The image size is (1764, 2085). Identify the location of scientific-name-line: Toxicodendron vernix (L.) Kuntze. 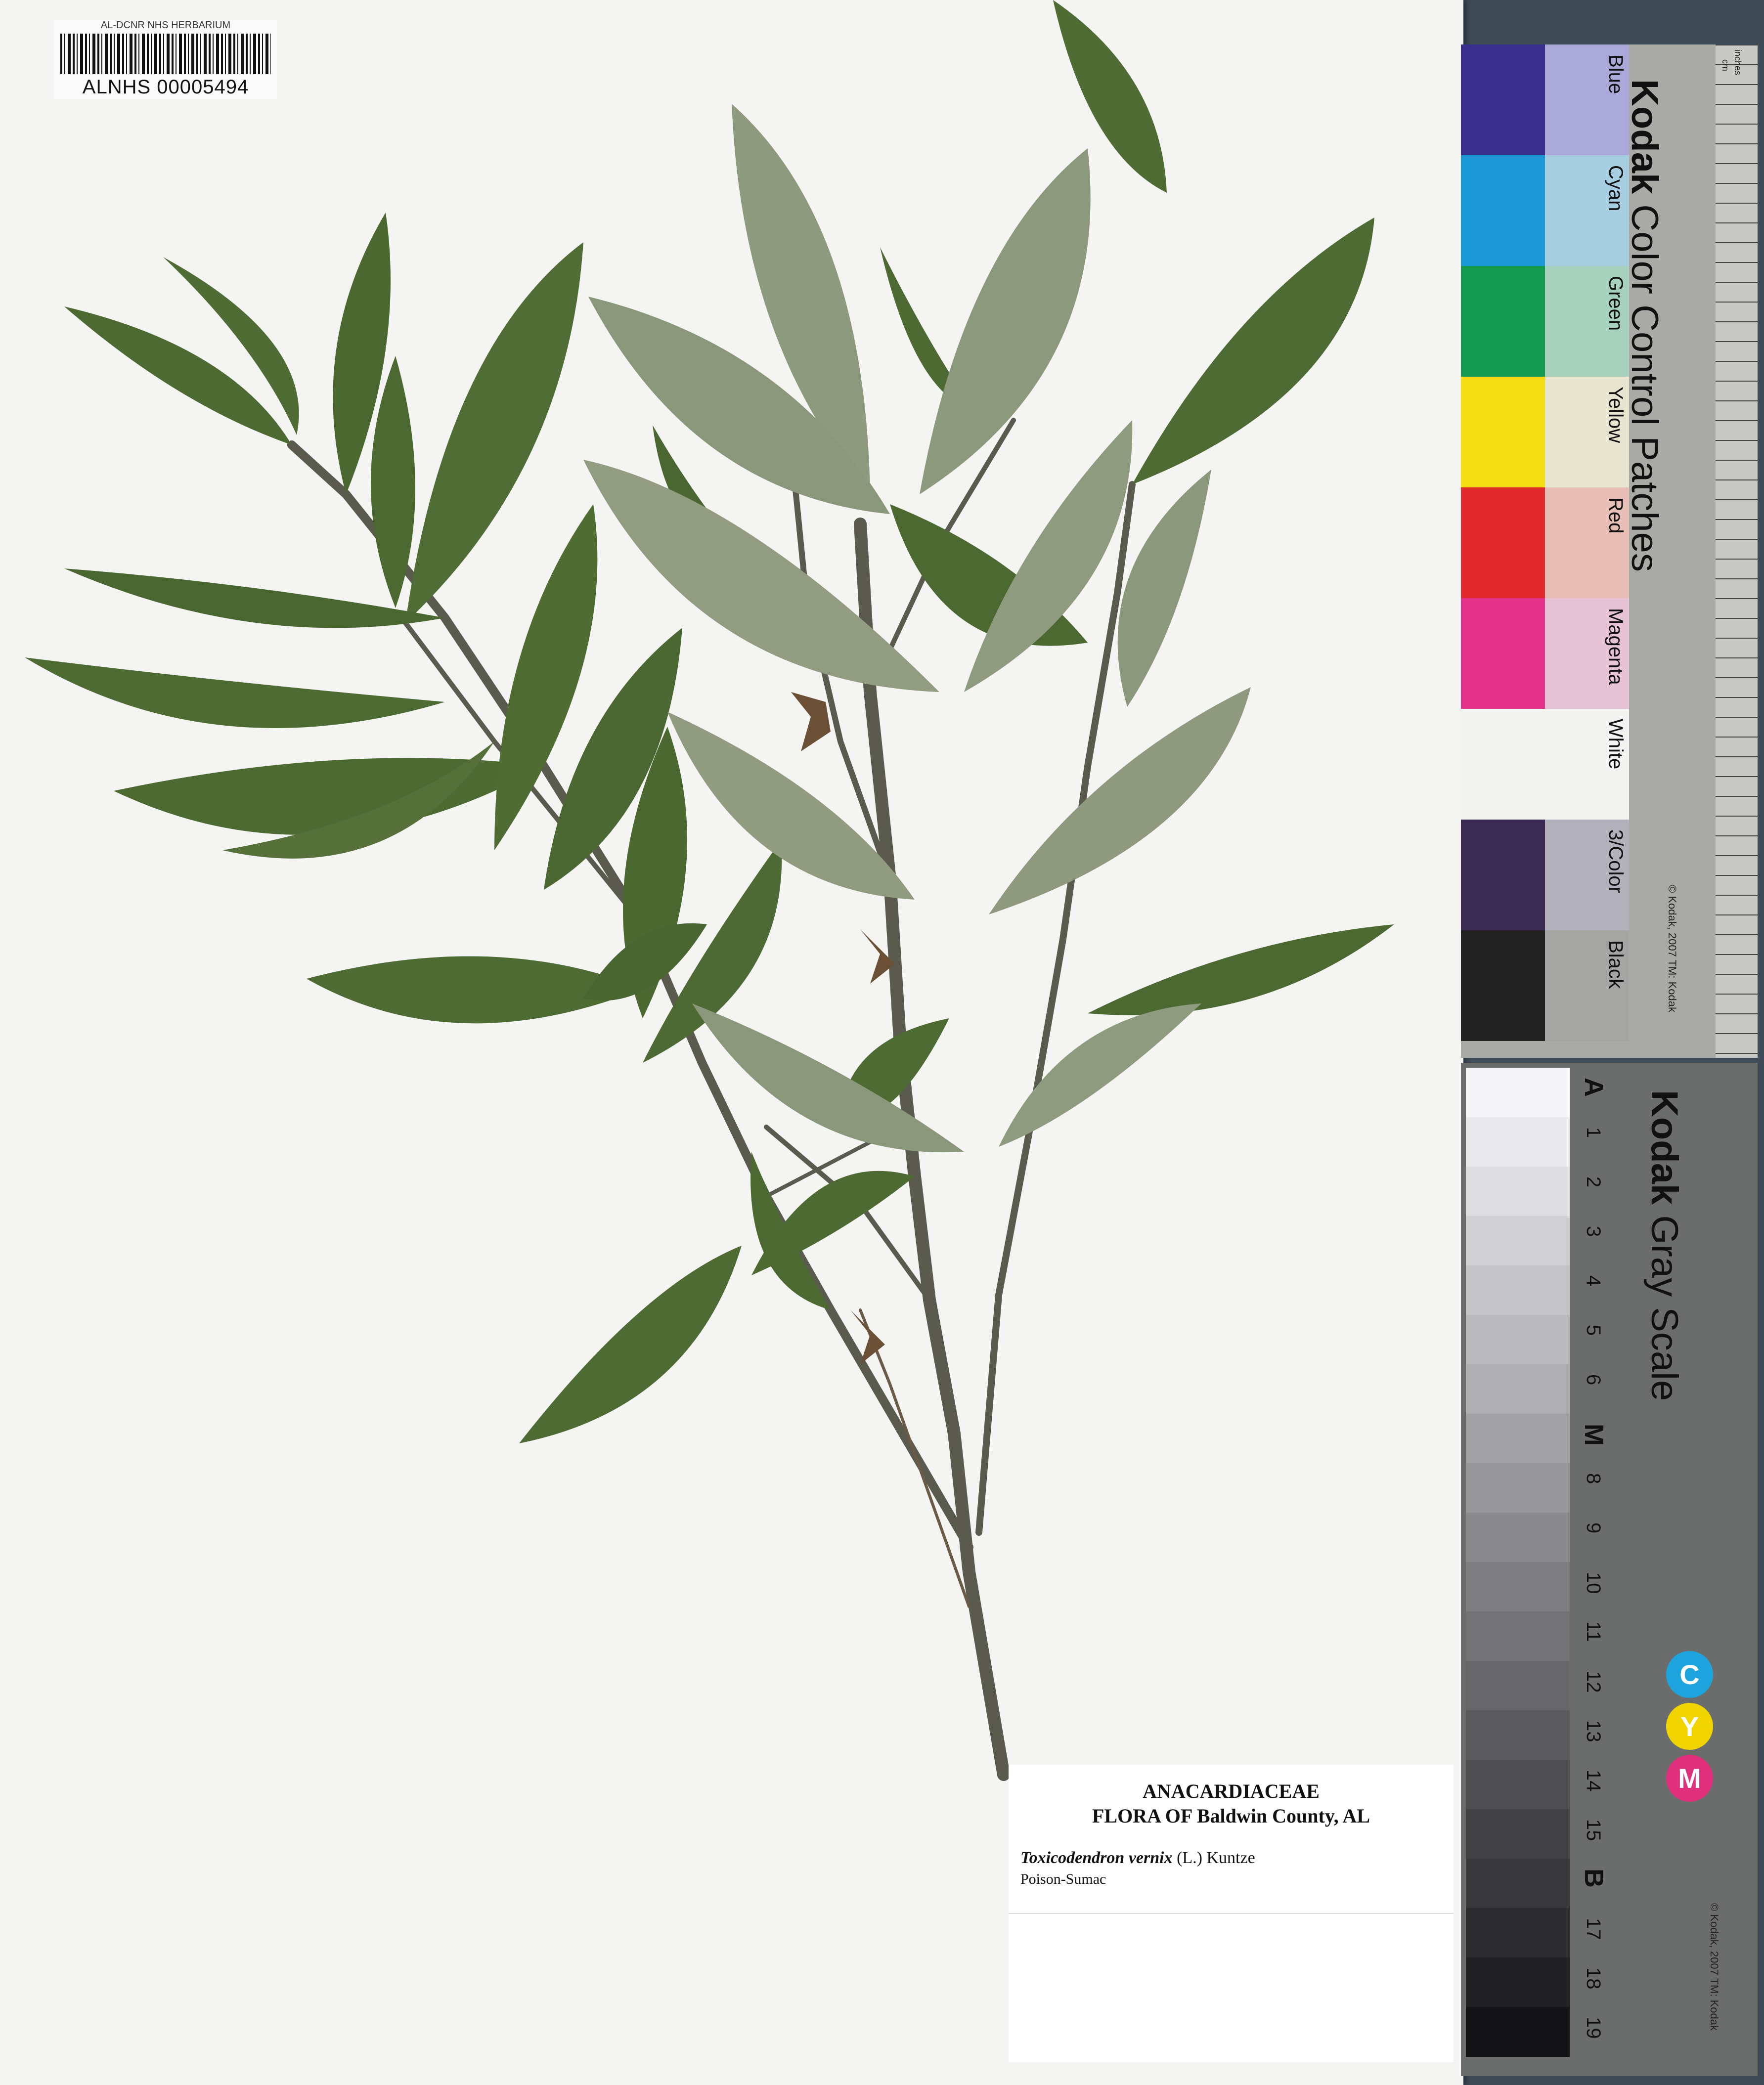
(1137, 1858).